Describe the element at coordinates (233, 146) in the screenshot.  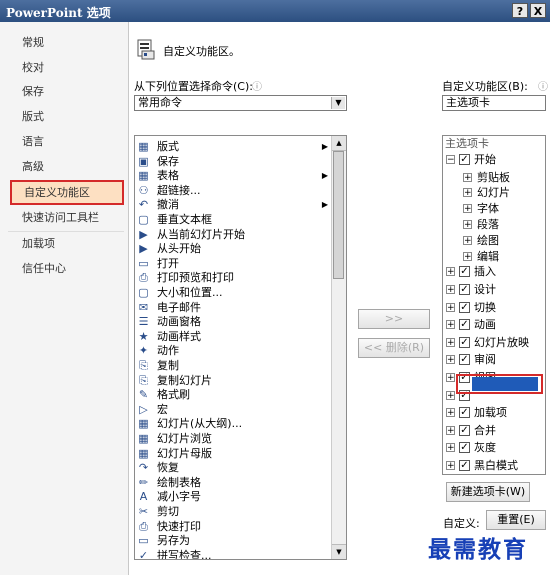
I see `command-item: ▦ 版式 ▶` at that location.